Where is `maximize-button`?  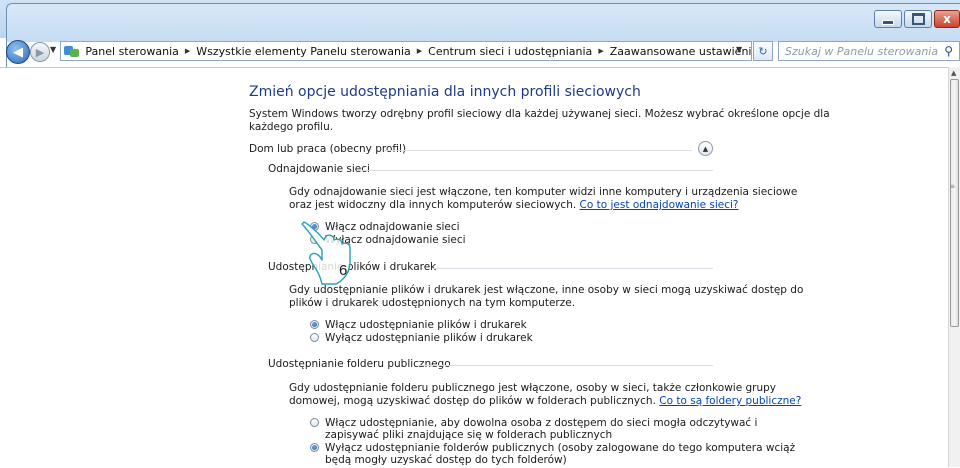
maximize-button is located at coordinates (918, 19).